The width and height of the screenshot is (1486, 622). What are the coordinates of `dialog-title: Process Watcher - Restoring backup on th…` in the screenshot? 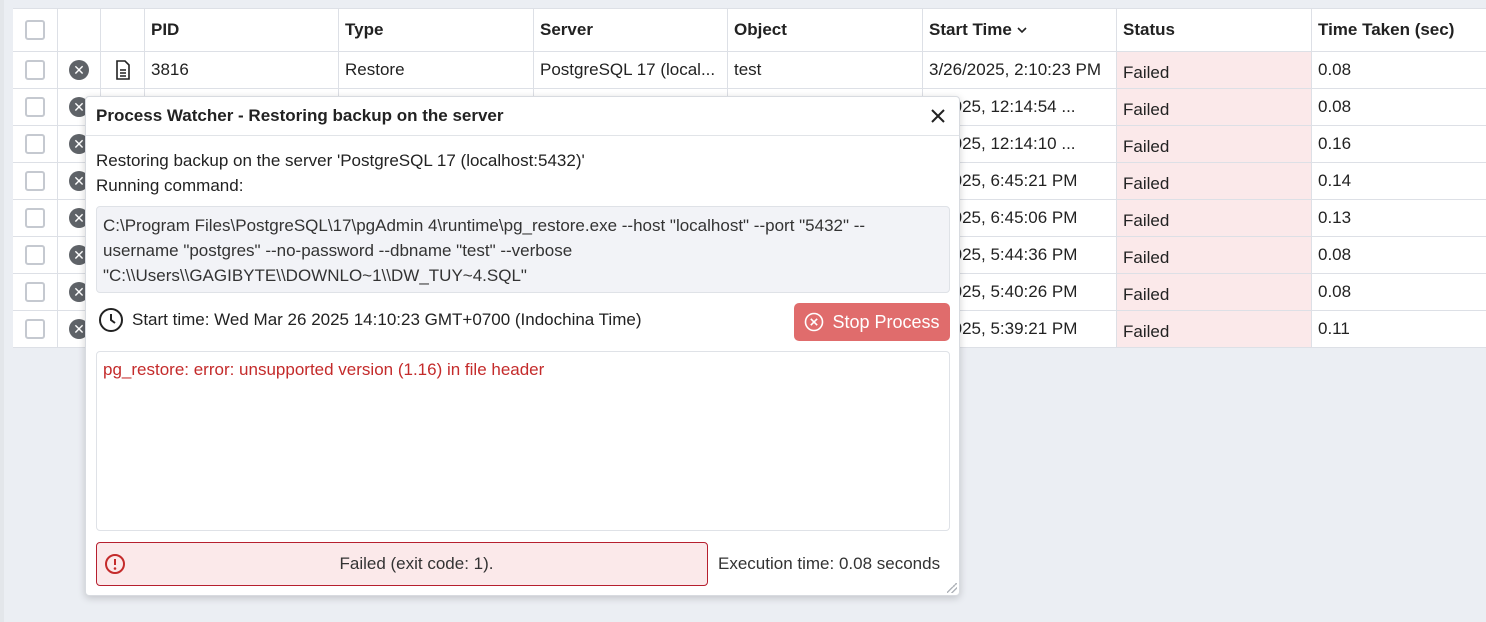 It's located at (300, 115).